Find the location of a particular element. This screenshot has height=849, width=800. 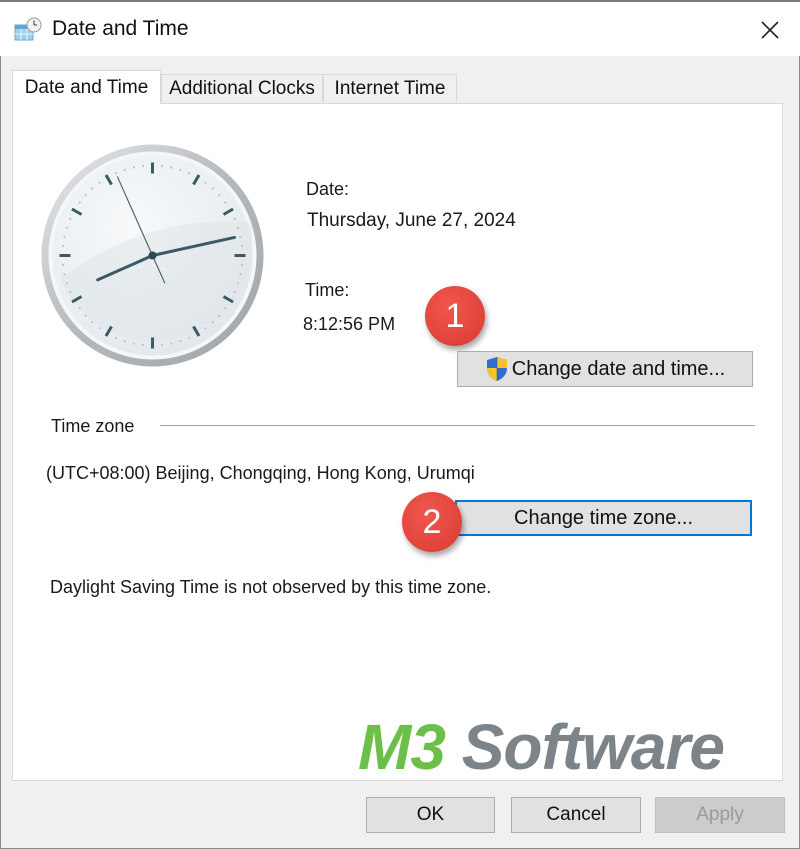

tab-additional-clocks: Additional Clocks is located at coordinates (242, 88).